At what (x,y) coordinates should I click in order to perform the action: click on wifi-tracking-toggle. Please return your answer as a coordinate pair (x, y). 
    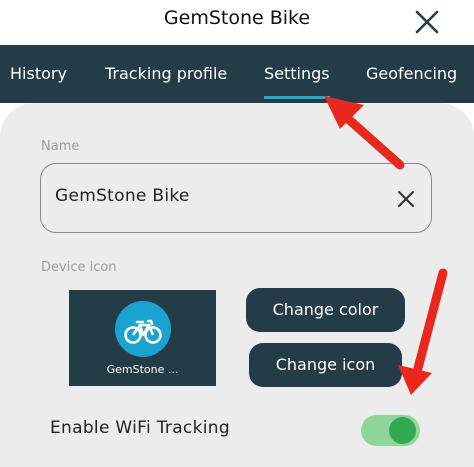
    Looking at the image, I should click on (390, 430).